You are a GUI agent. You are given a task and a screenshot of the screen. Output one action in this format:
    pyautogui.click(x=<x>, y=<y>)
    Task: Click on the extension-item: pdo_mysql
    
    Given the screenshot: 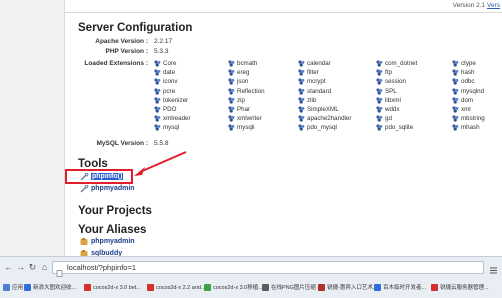 What is the action you would take?
    pyautogui.click(x=317, y=127)
    